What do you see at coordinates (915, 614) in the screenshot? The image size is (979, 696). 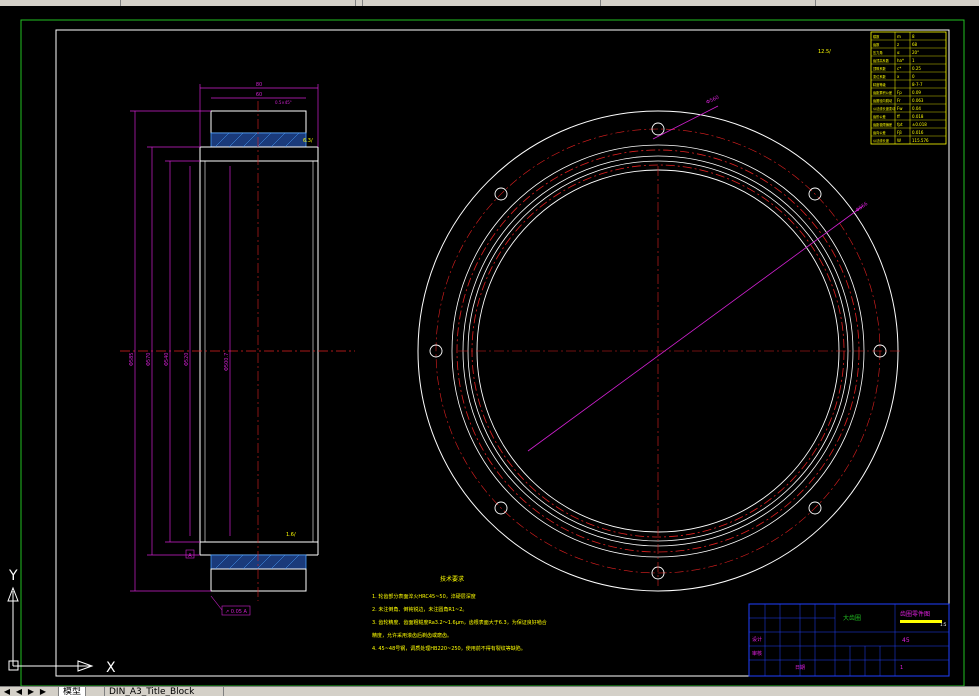 I see `title-drawing-no: 齿圈零件图` at bounding box center [915, 614].